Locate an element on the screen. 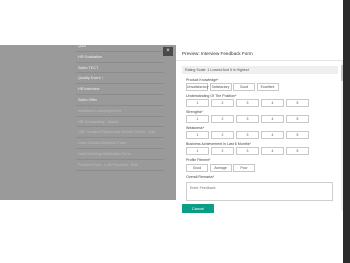 The width and height of the screenshot is (350, 263). option-group-strengths: 1 2 3 4 5 is located at coordinates (248, 119).